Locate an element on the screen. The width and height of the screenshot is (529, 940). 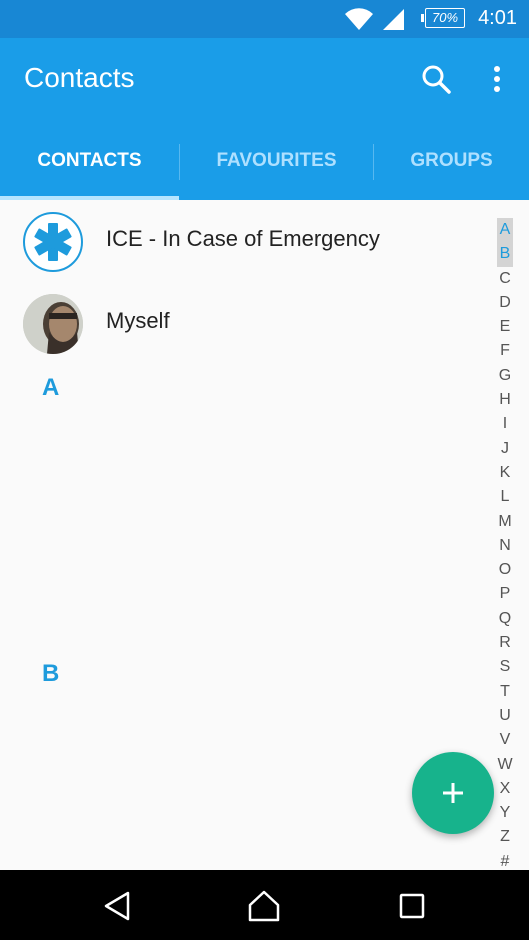
index-letter: J is located at coordinates (505, 449).